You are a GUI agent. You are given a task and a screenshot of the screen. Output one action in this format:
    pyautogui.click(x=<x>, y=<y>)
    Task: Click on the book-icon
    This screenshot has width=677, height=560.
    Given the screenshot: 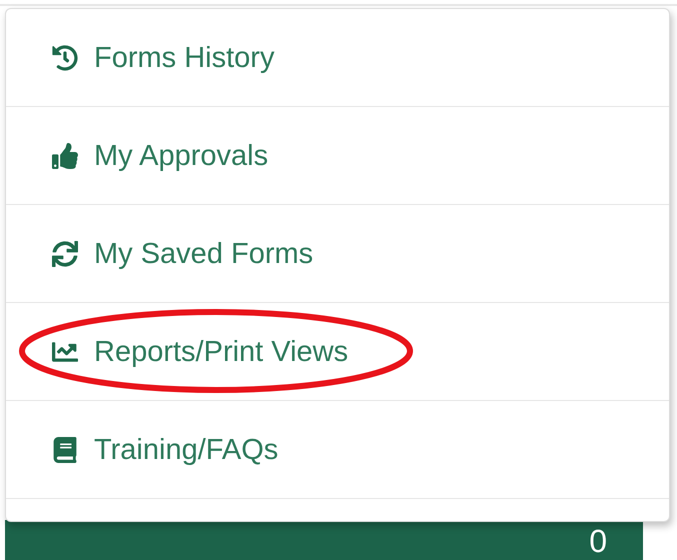 What is the action you would take?
    pyautogui.click(x=65, y=449)
    